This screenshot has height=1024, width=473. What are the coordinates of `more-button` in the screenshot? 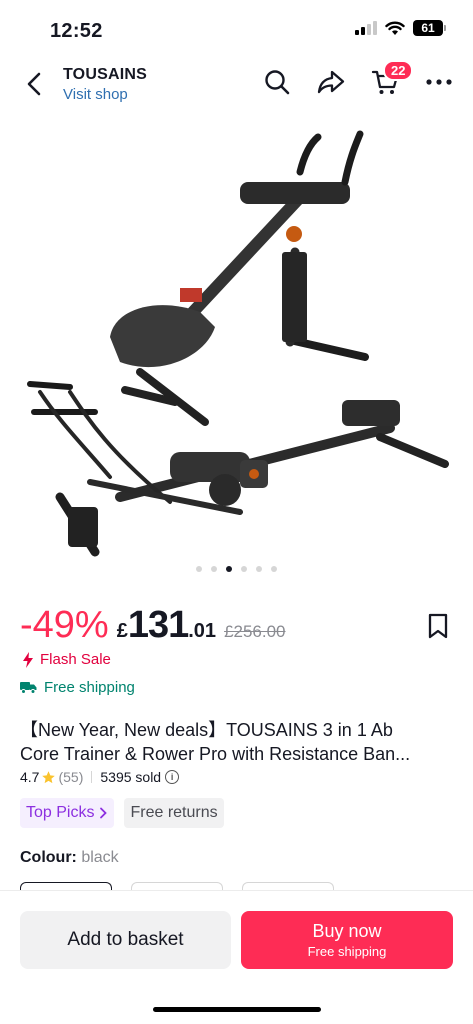 It's located at (439, 82).